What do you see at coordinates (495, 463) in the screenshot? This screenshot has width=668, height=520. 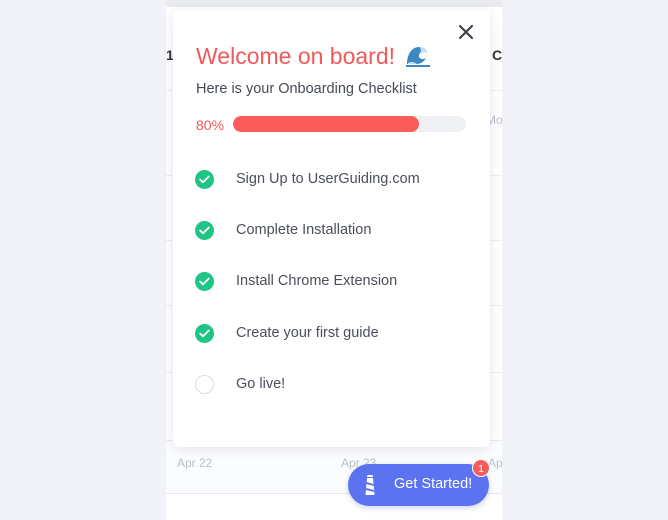 I see `date-label: Ap` at bounding box center [495, 463].